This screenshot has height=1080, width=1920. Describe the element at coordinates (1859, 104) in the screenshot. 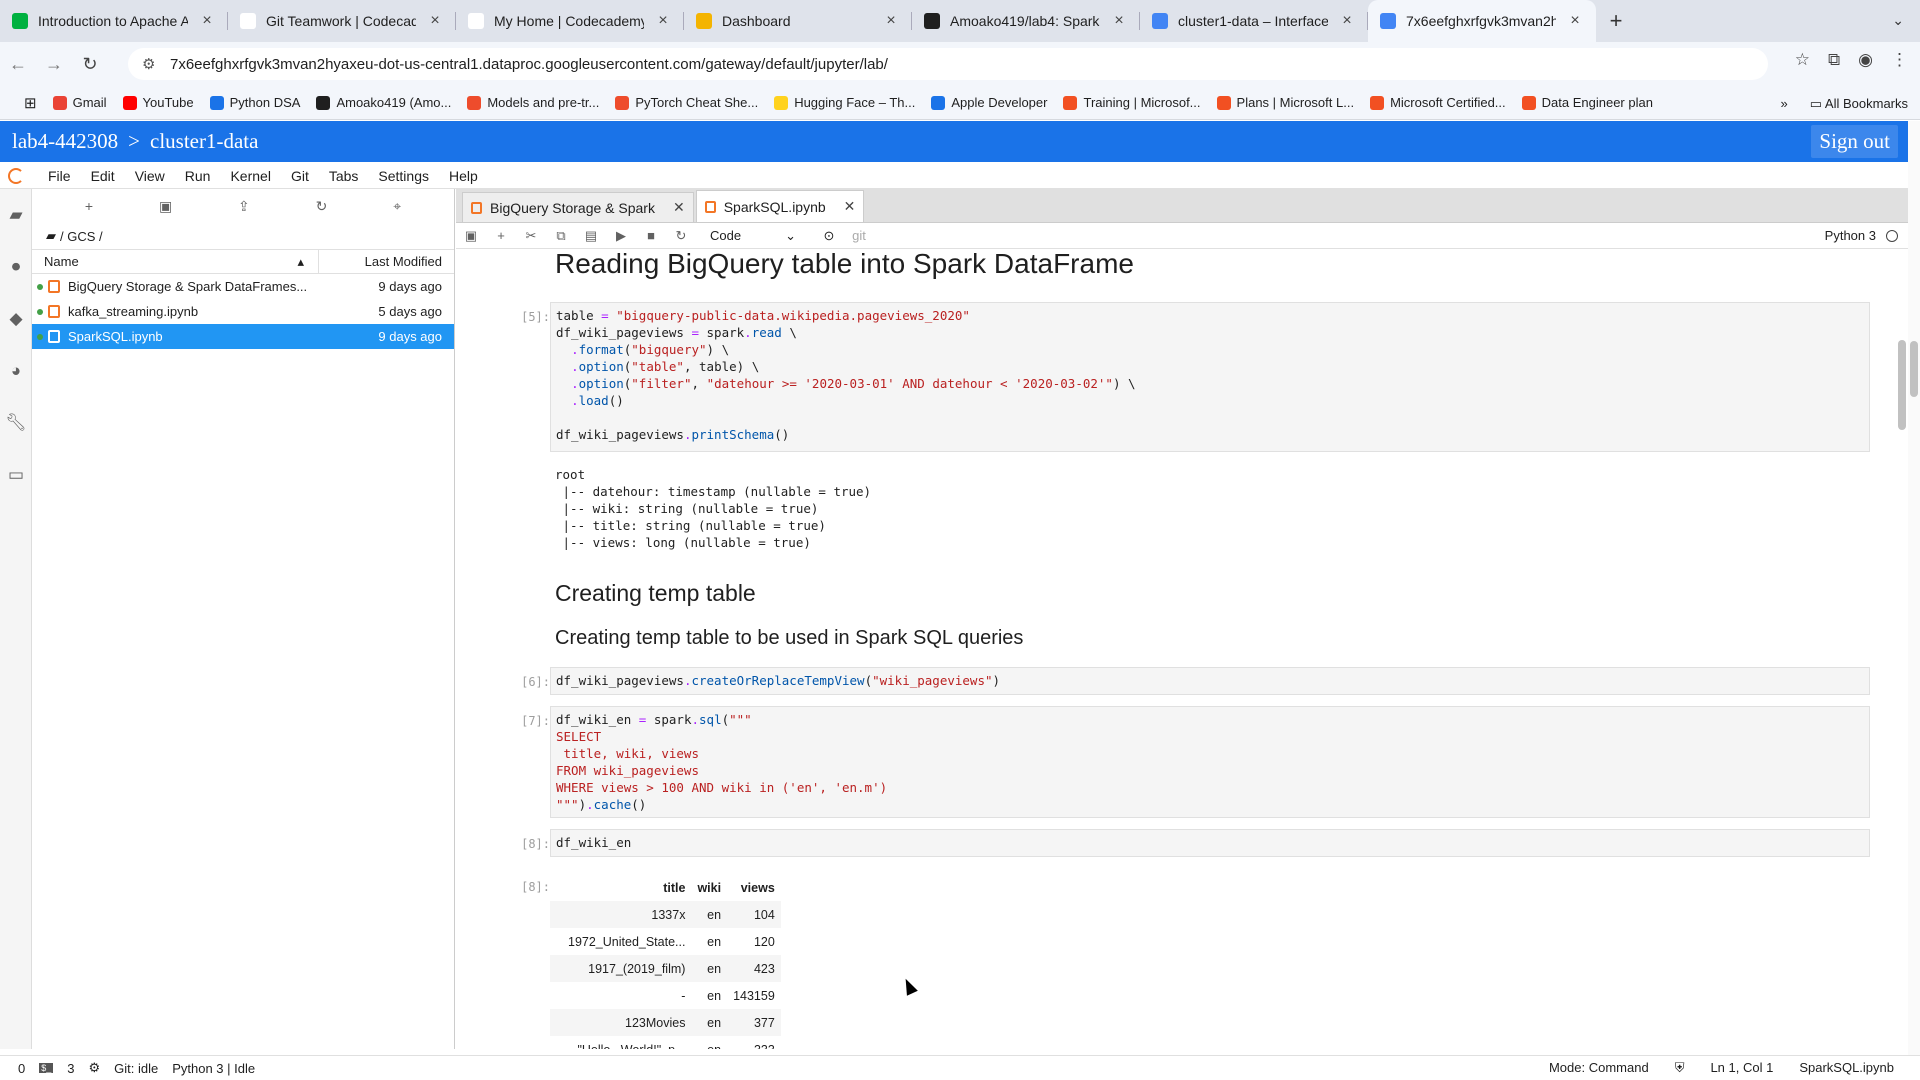

I see `all-bookmarks-folder: ▭ All Bookmarks` at that location.